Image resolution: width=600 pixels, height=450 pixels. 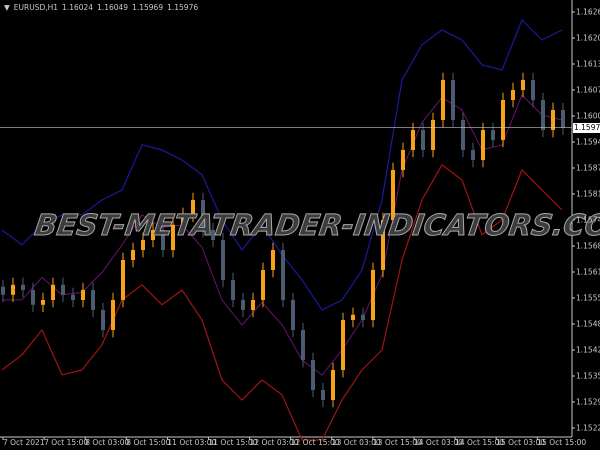 I want to click on open-value: 1.16024, so click(x=78, y=7).